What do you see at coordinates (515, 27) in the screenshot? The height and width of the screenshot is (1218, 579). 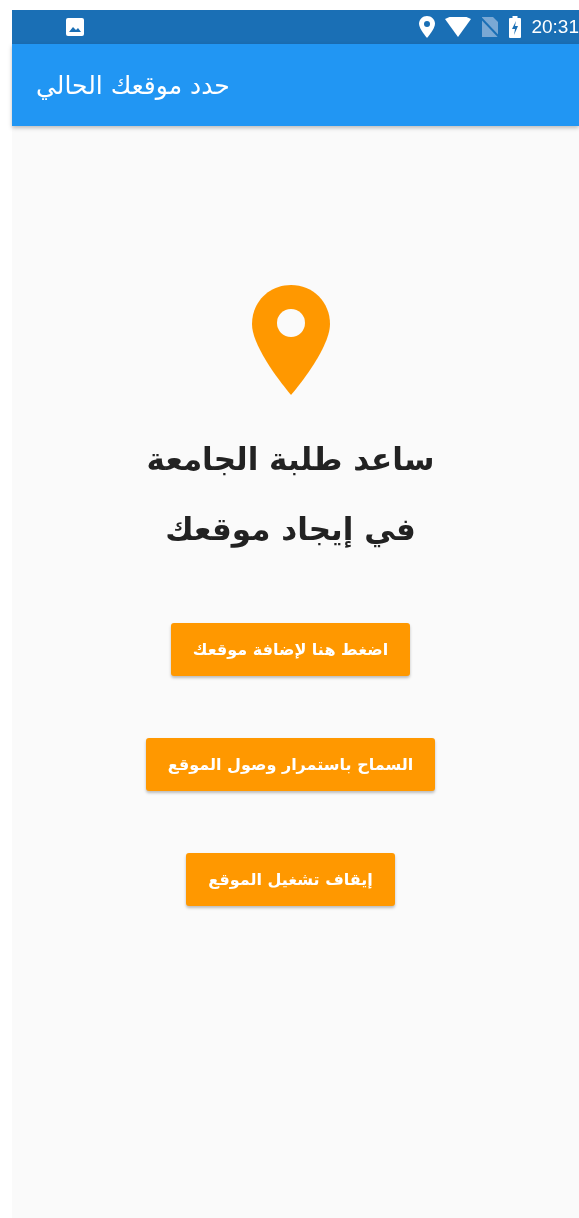 I see `battery-charging-icon` at bounding box center [515, 27].